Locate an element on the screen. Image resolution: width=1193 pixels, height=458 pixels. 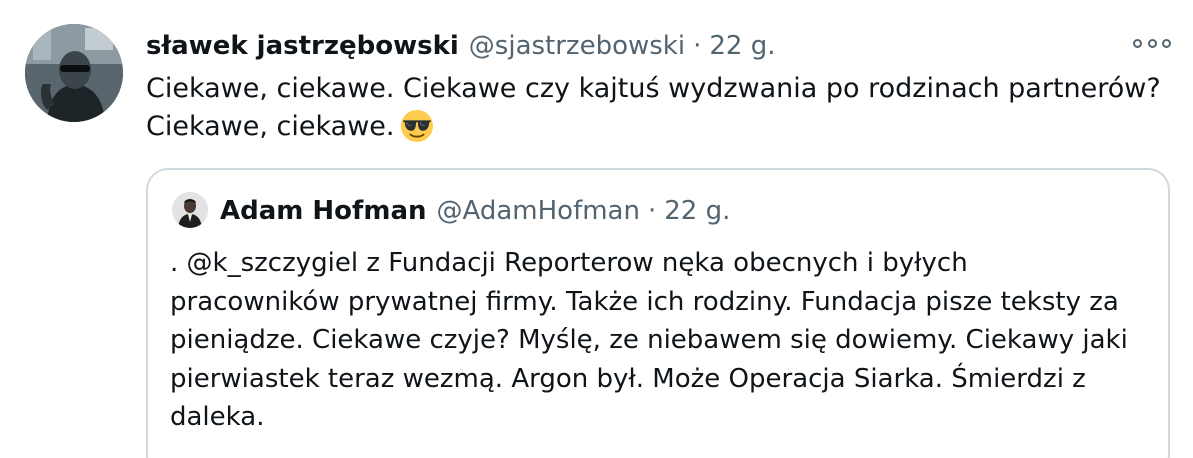
quoted-tweet-header: Adam Hofman @AdamHofman · 22 g. is located at coordinates (475, 211).